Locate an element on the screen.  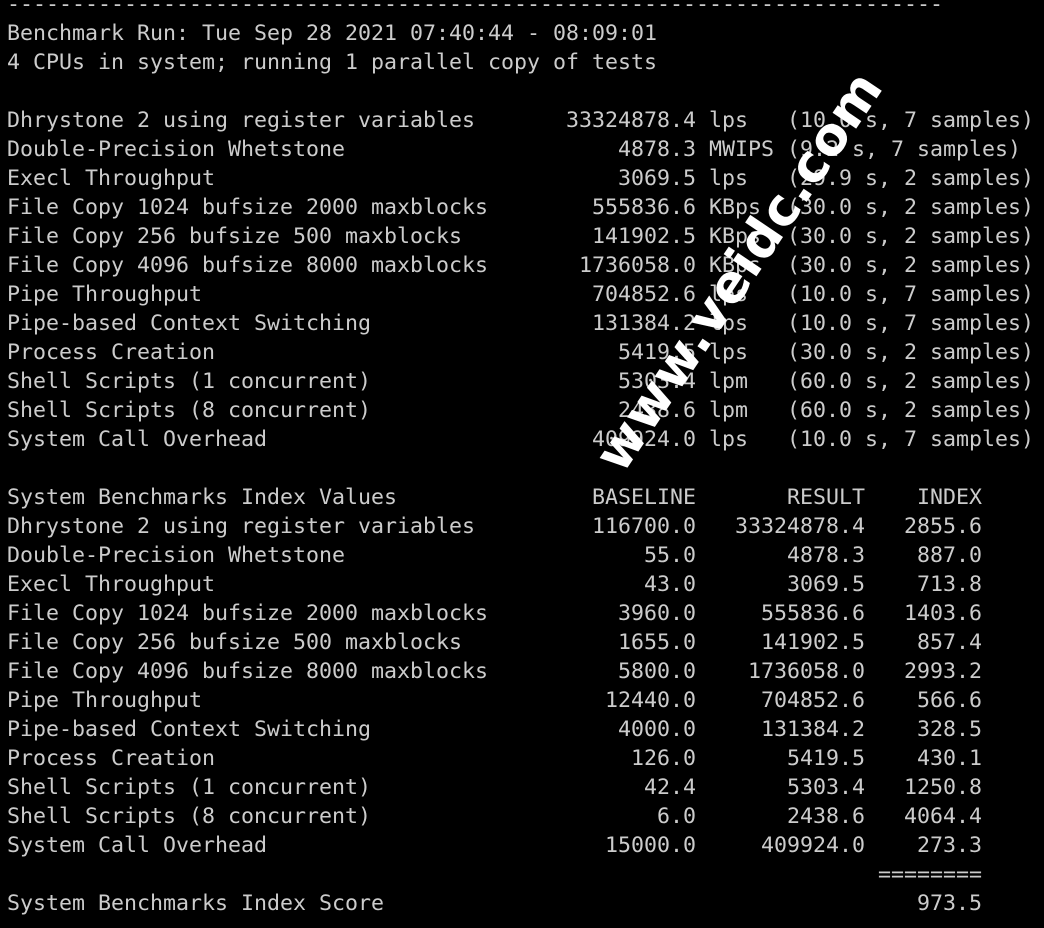
index-value: 328.5 is located at coordinates (950, 729).